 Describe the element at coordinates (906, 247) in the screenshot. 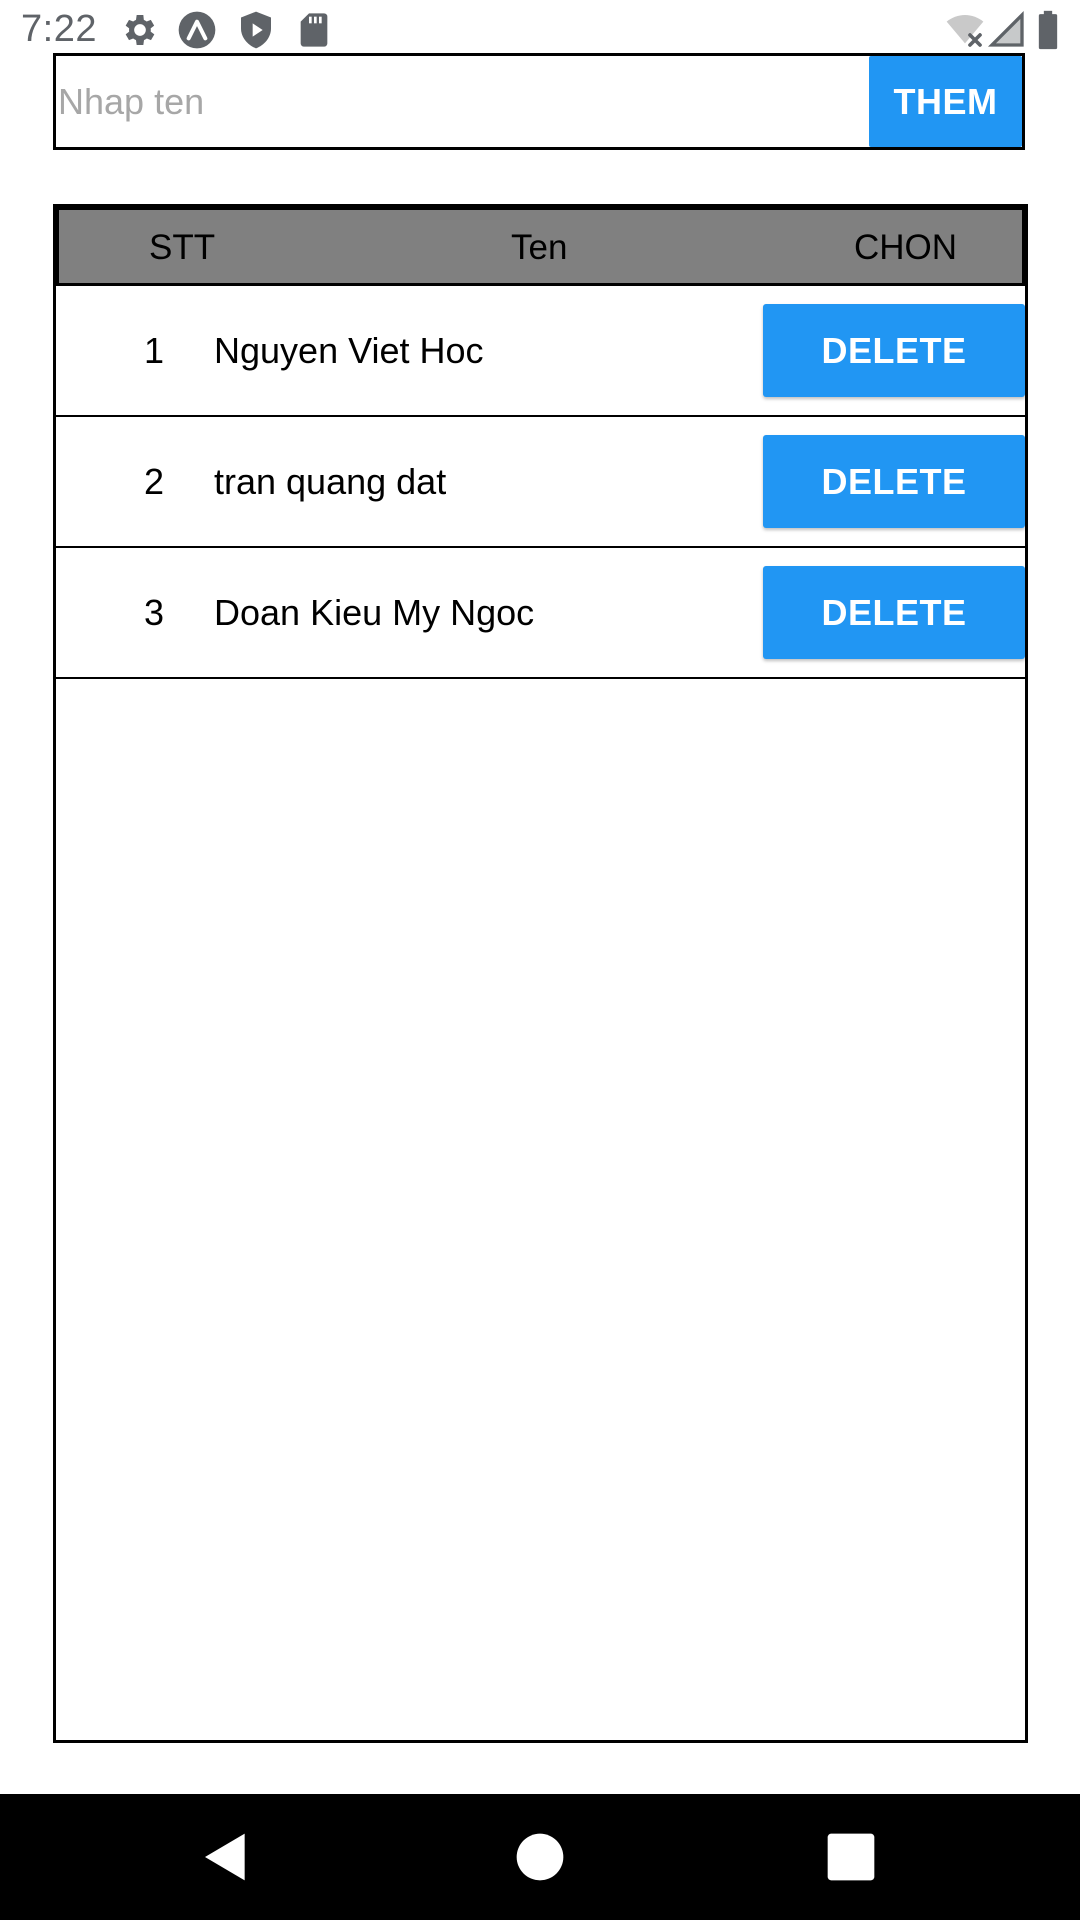

I see `header-action: CHON` at that location.